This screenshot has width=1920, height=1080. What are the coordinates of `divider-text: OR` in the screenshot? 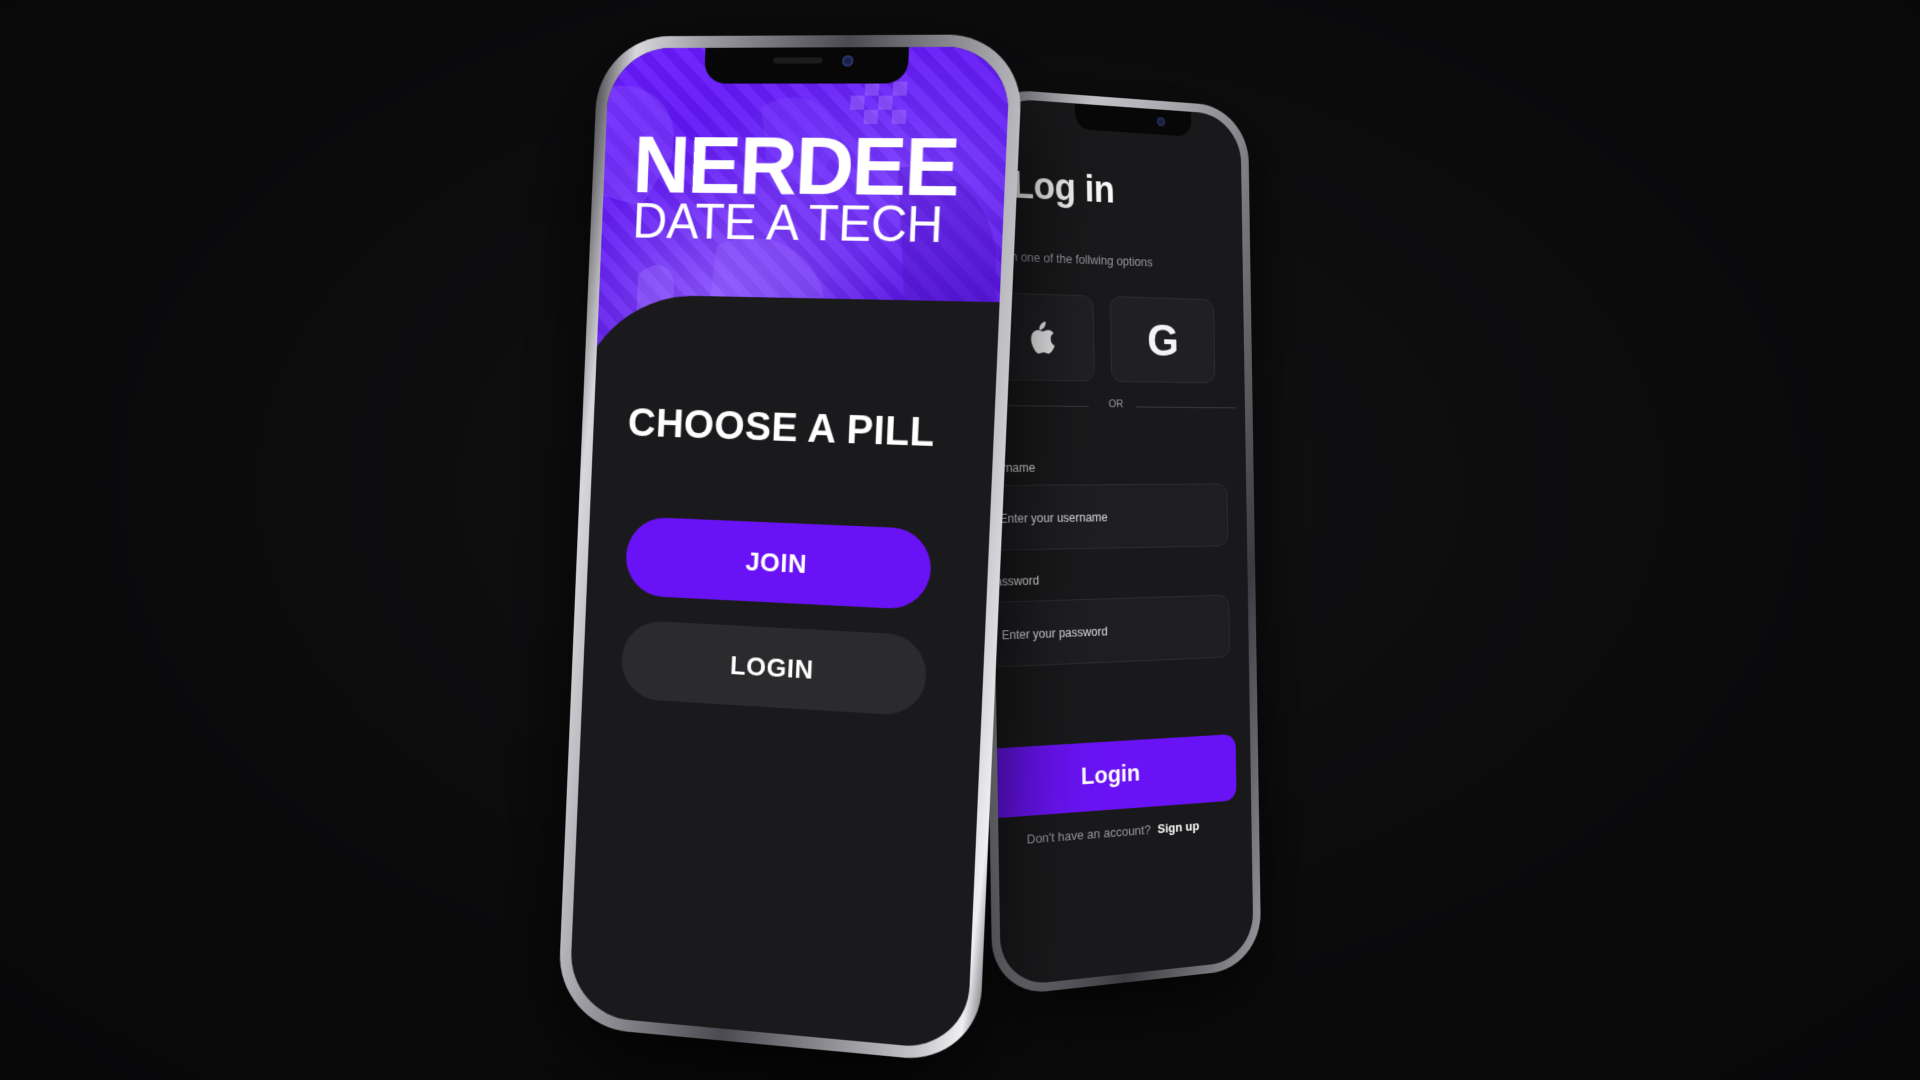 It's located at (1116, 404).